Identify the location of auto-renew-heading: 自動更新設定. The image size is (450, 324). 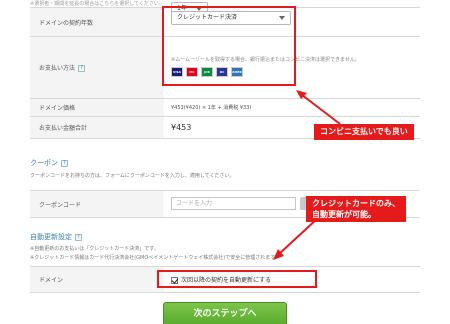
(51, 237).